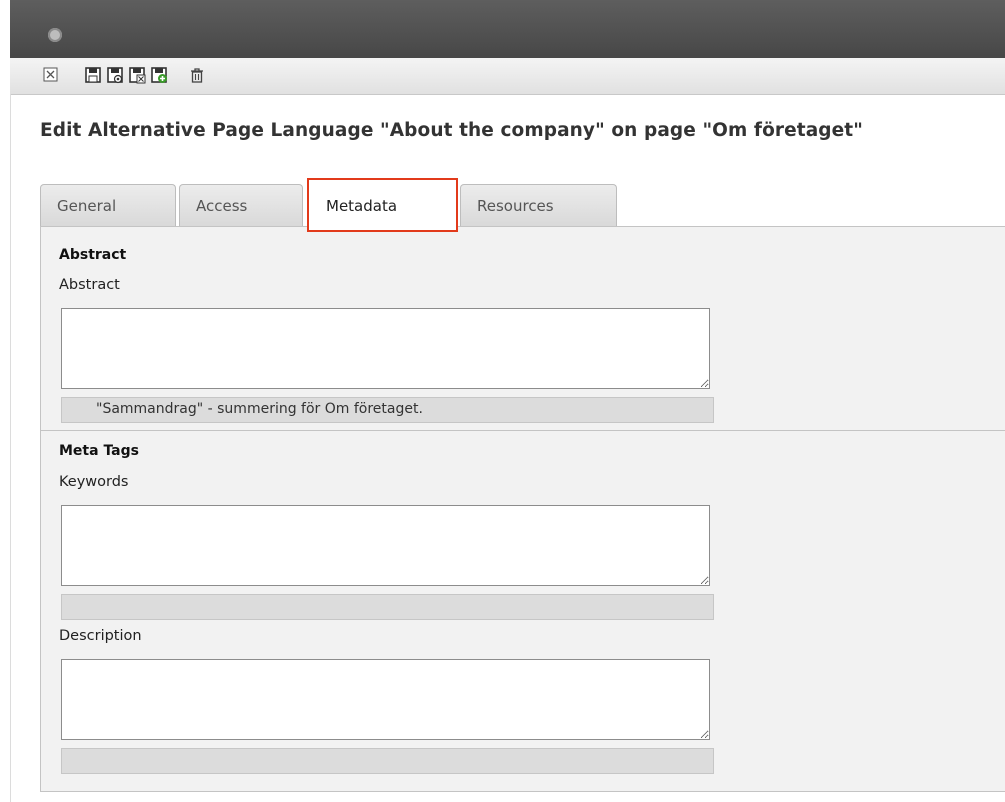  Describe the element at coordinates (385, 699) in the screenshot. I see `description-textarea` at that location.